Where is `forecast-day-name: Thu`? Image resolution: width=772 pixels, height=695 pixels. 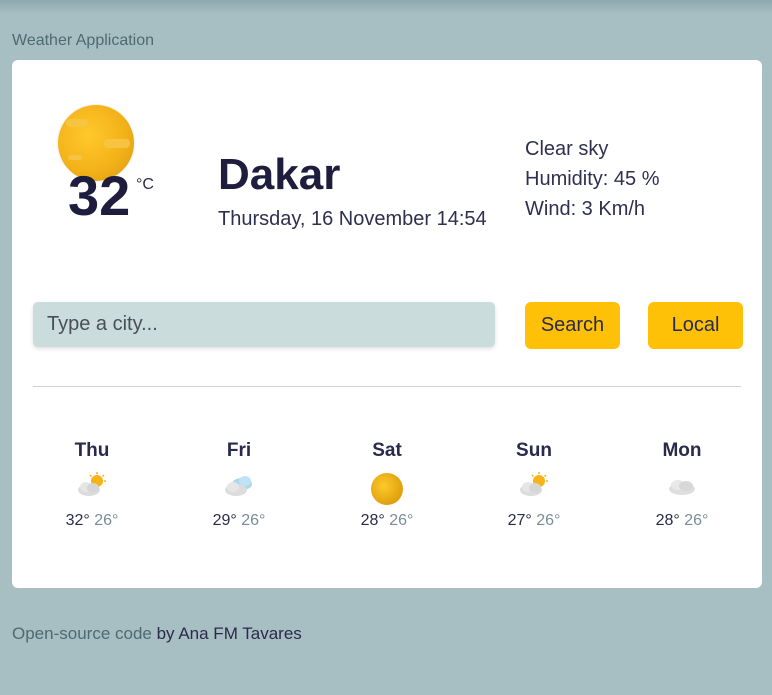
forecast-day-name: Thu is located at coordinates (92, 450).